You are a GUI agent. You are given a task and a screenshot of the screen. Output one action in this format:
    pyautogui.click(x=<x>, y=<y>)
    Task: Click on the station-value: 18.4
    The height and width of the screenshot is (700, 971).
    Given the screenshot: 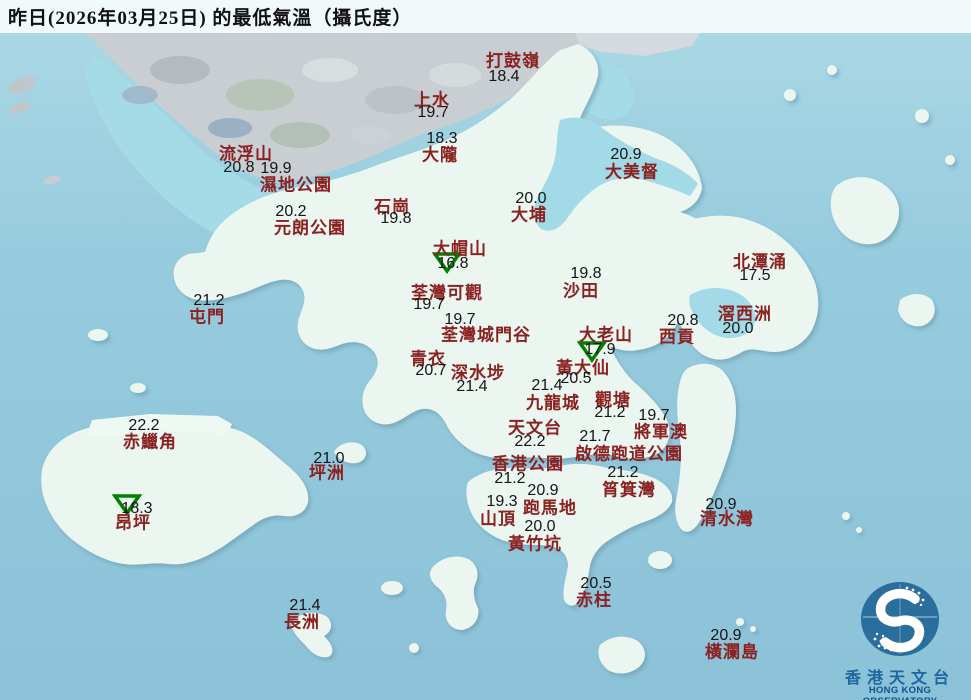 What is the action you would take?
    pyautogui.click(x=504, y=76)
    